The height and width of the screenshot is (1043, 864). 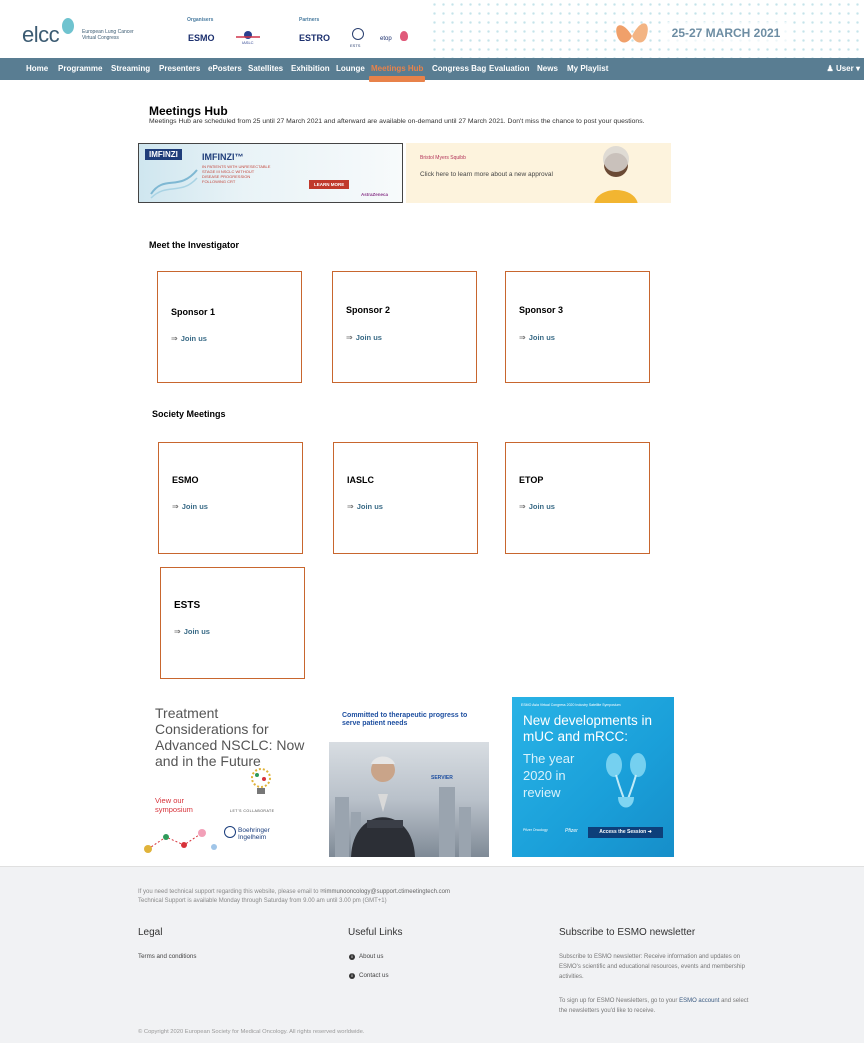 What do you see at coordinates (369, 975) in the screenshot?
I see `contact-us-link: i Contact us` at bounding box center [369, 975].